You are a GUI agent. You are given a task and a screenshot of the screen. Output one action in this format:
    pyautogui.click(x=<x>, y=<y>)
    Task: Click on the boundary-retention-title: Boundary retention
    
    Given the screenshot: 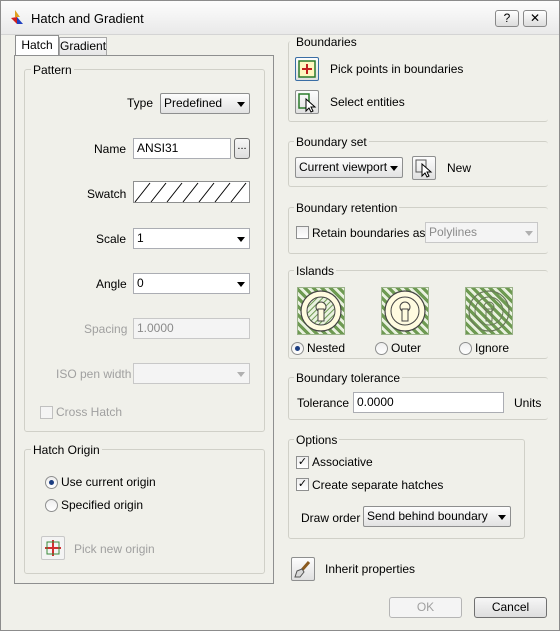 What is the action you would take?
    pyautogui.click(x=347, y=208)
    